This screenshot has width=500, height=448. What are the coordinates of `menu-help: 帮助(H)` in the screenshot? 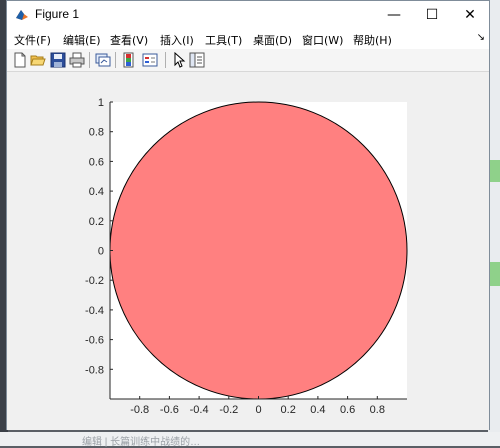 It's located at (372, 40).